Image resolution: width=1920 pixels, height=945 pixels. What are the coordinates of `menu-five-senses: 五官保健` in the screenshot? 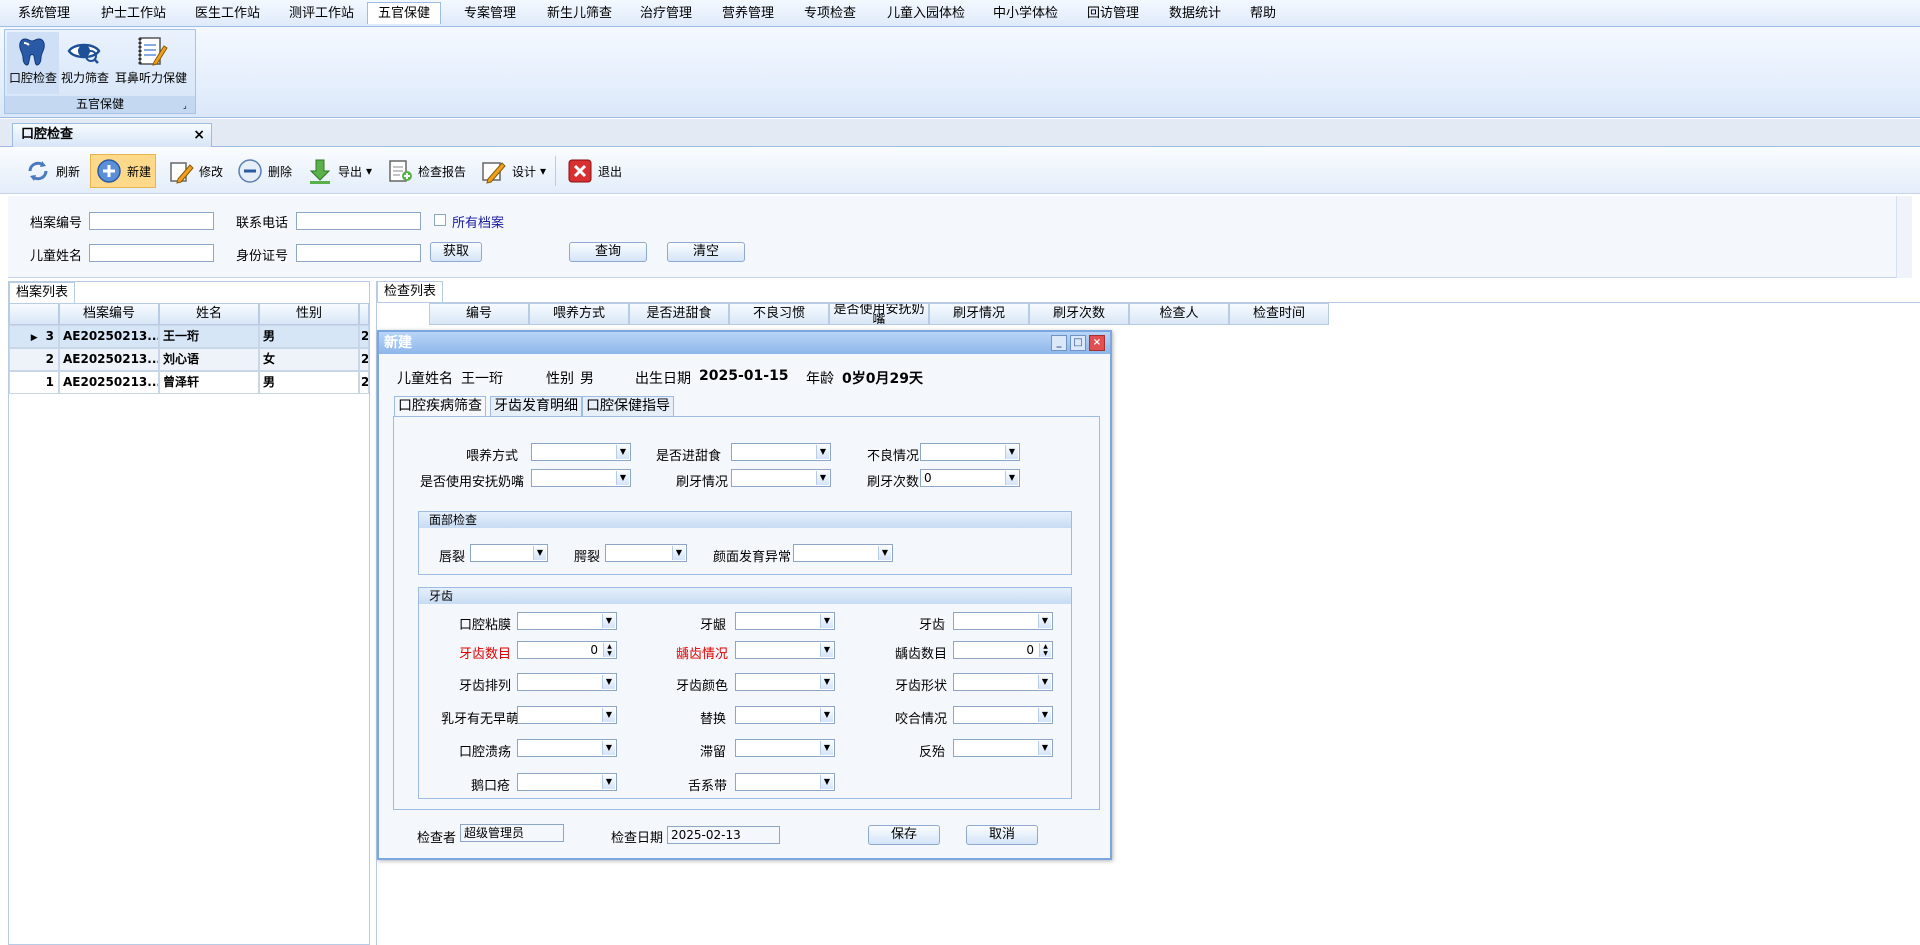 It's located at (404, 13).